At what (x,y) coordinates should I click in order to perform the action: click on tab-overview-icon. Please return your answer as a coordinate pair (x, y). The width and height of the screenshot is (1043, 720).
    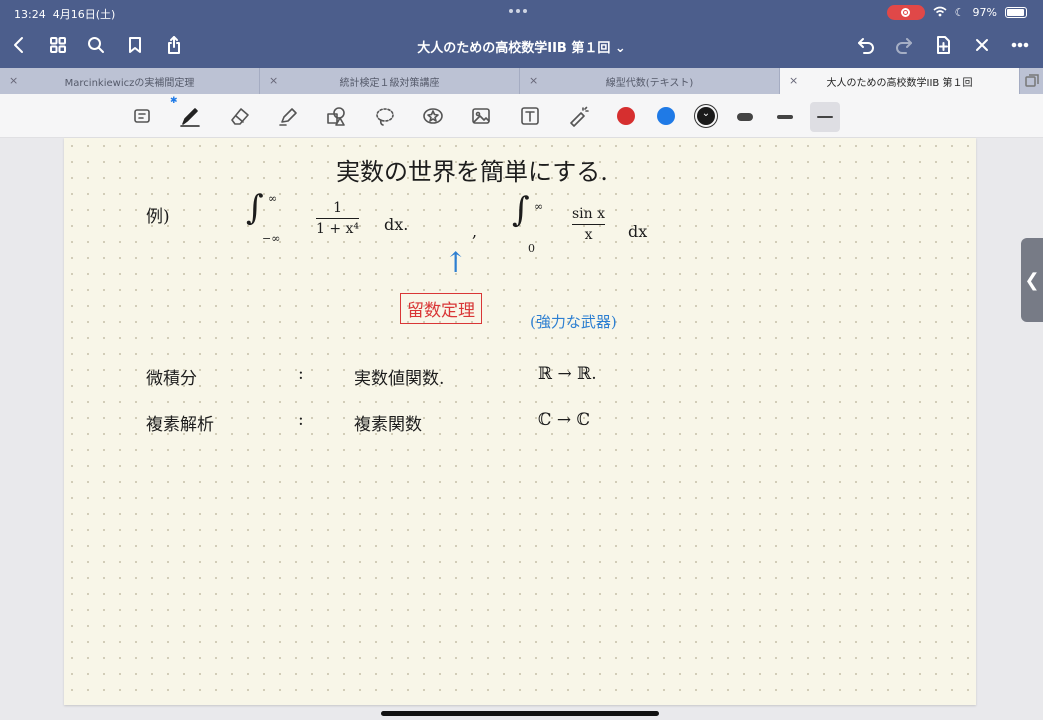
    Looking at the image, I should click on (1031, 81).